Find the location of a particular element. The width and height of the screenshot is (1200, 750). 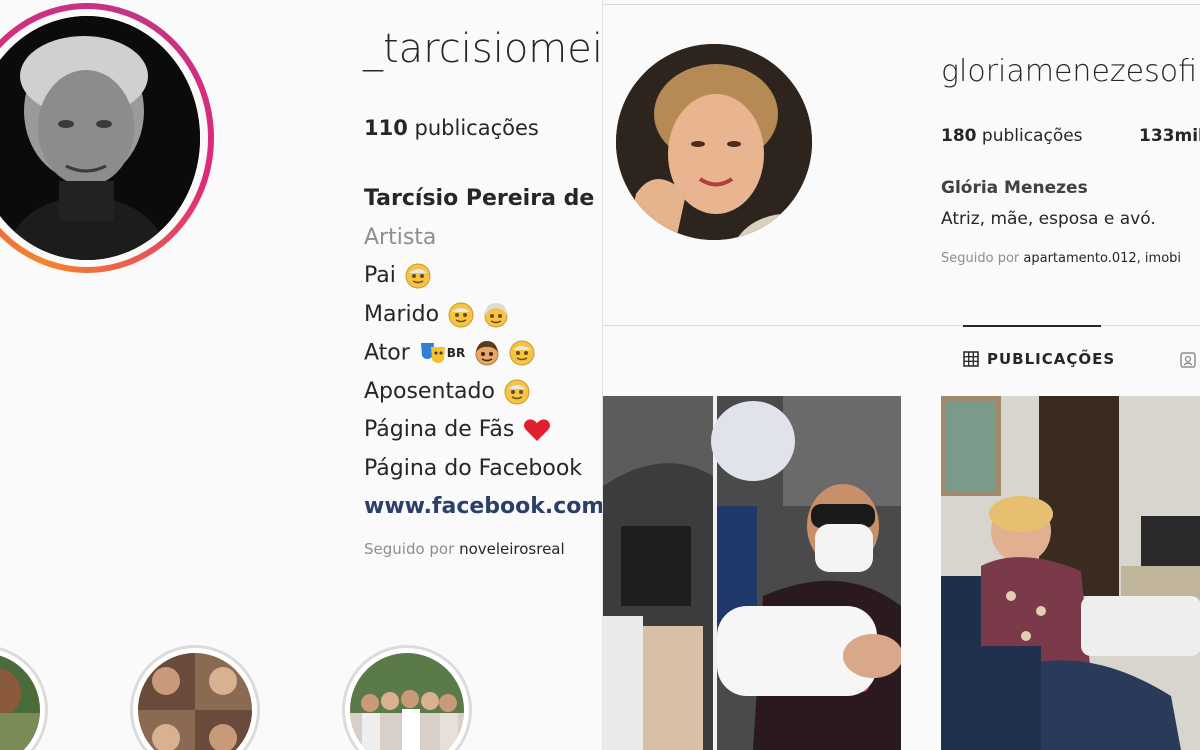

profile-bio: Atriz, mãe, esposa e avó. is located at coordinates (1048, 219).